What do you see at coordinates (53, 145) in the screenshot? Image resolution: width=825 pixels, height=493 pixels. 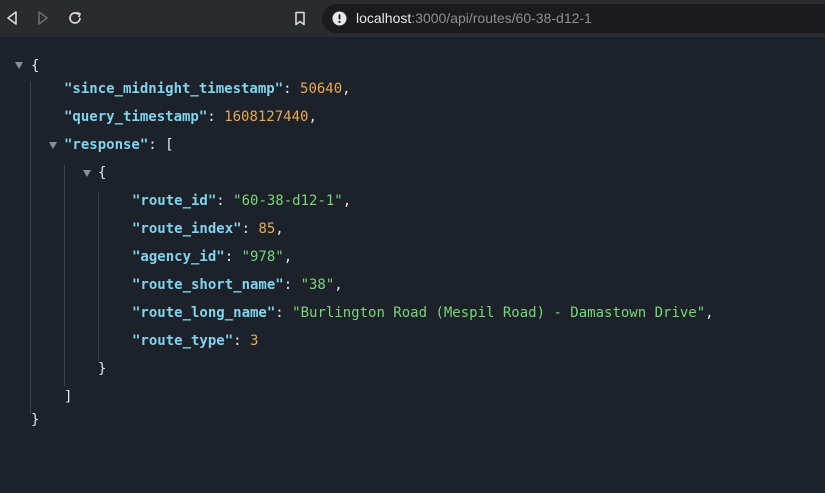 I see `collapse-toggle-response` at bounding box center [53, 145].